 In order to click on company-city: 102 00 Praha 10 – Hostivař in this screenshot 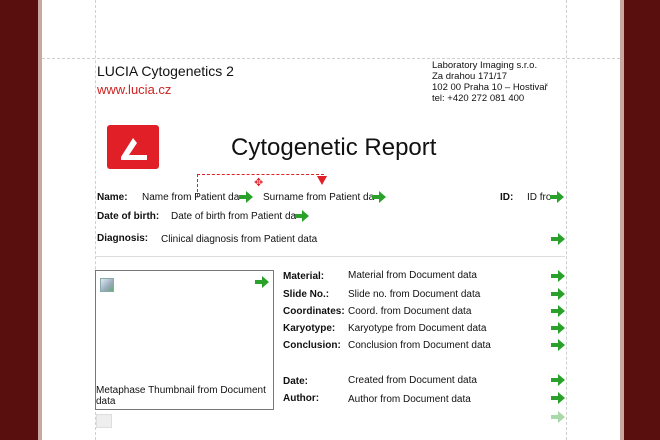, I will do `click(490, 87)`.